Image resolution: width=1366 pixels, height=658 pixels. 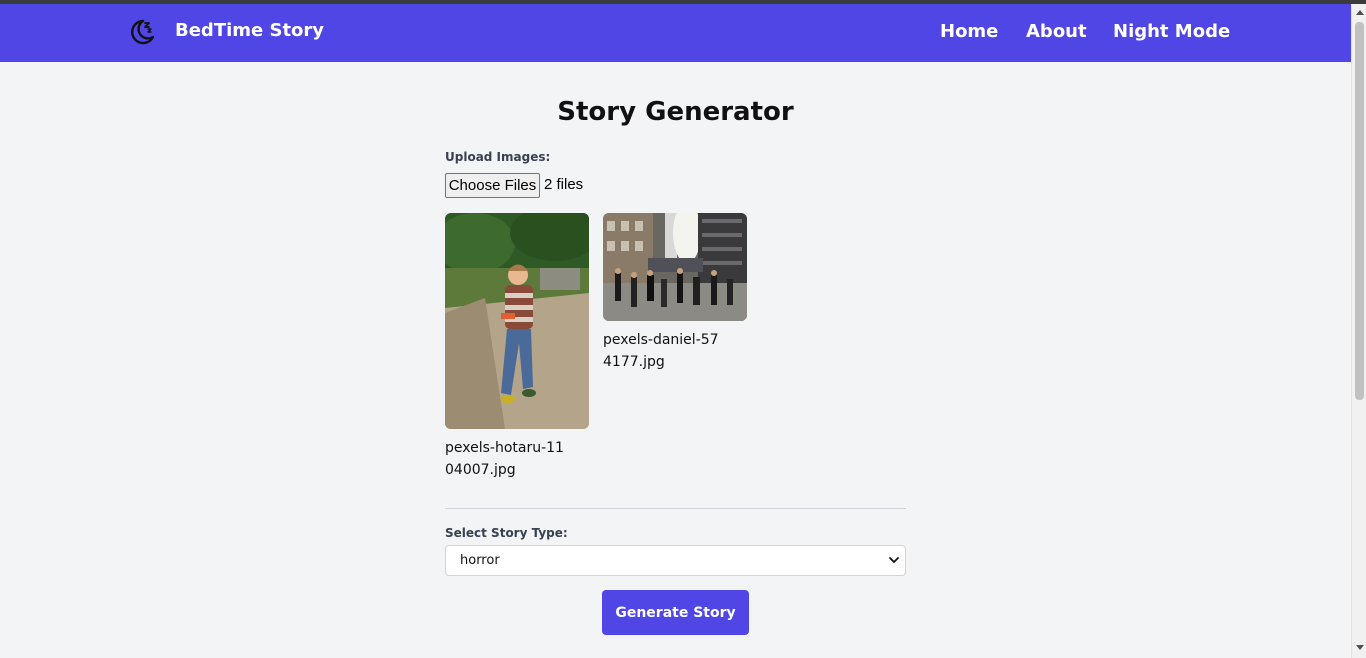 I want to click on nav-home-link: Home, so click(x=969, y=31).